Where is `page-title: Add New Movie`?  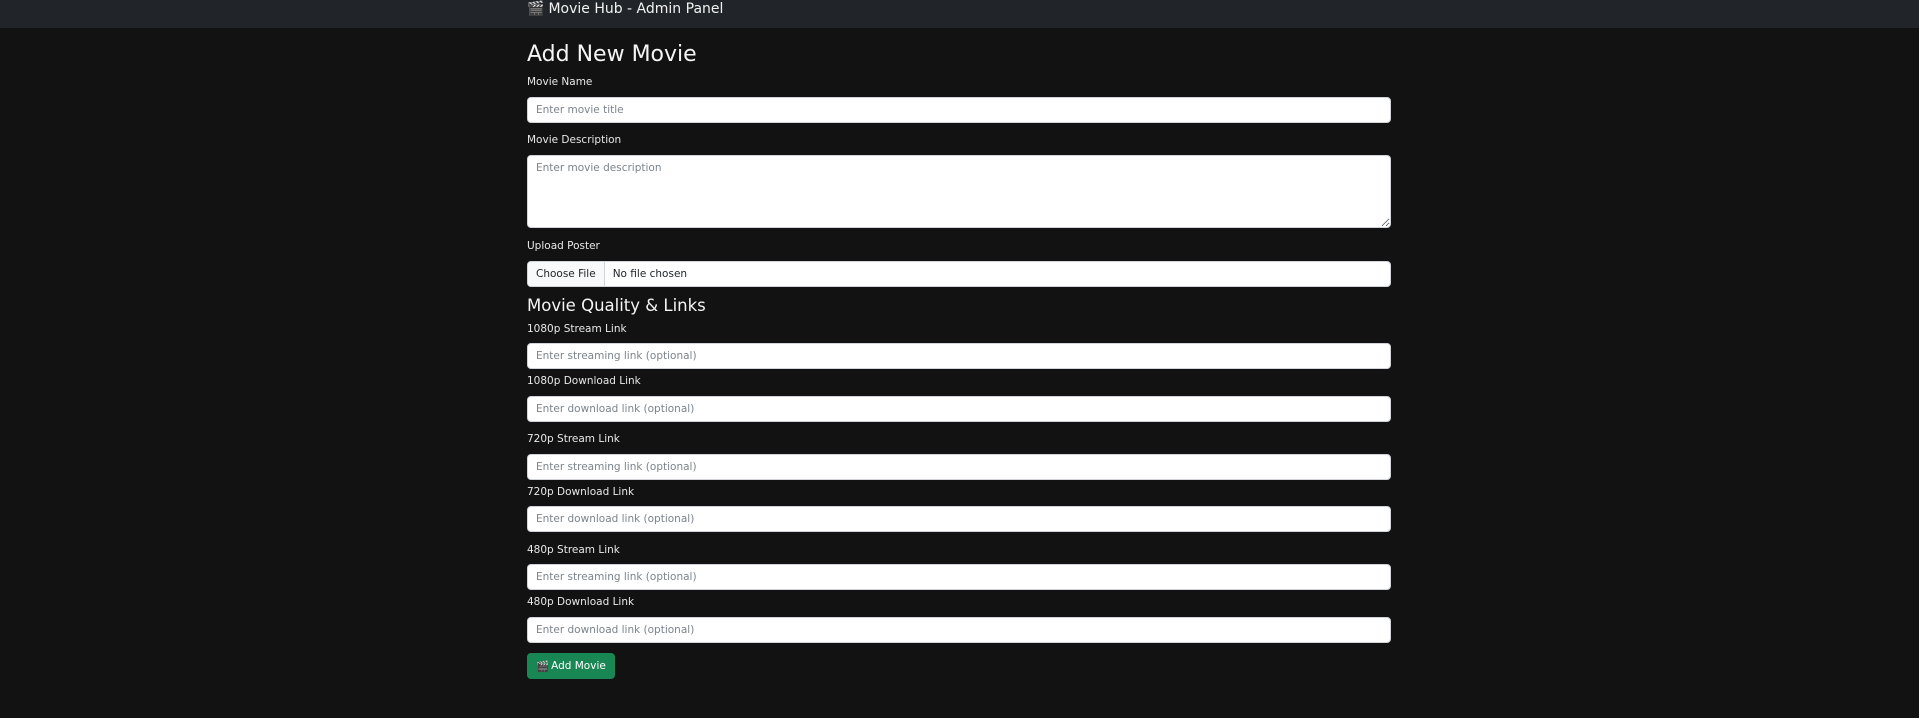
page-title: Add New Movie is located at coordinates (612, 54).